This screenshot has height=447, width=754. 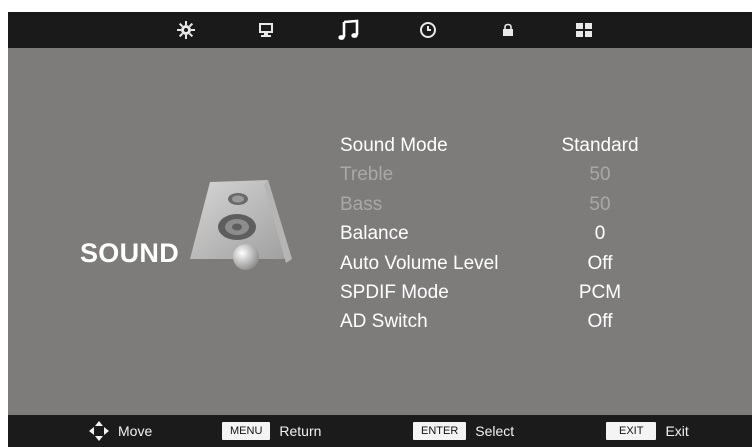 I want to click on hint-exit-label: Exit, so click(x=677, y=431).